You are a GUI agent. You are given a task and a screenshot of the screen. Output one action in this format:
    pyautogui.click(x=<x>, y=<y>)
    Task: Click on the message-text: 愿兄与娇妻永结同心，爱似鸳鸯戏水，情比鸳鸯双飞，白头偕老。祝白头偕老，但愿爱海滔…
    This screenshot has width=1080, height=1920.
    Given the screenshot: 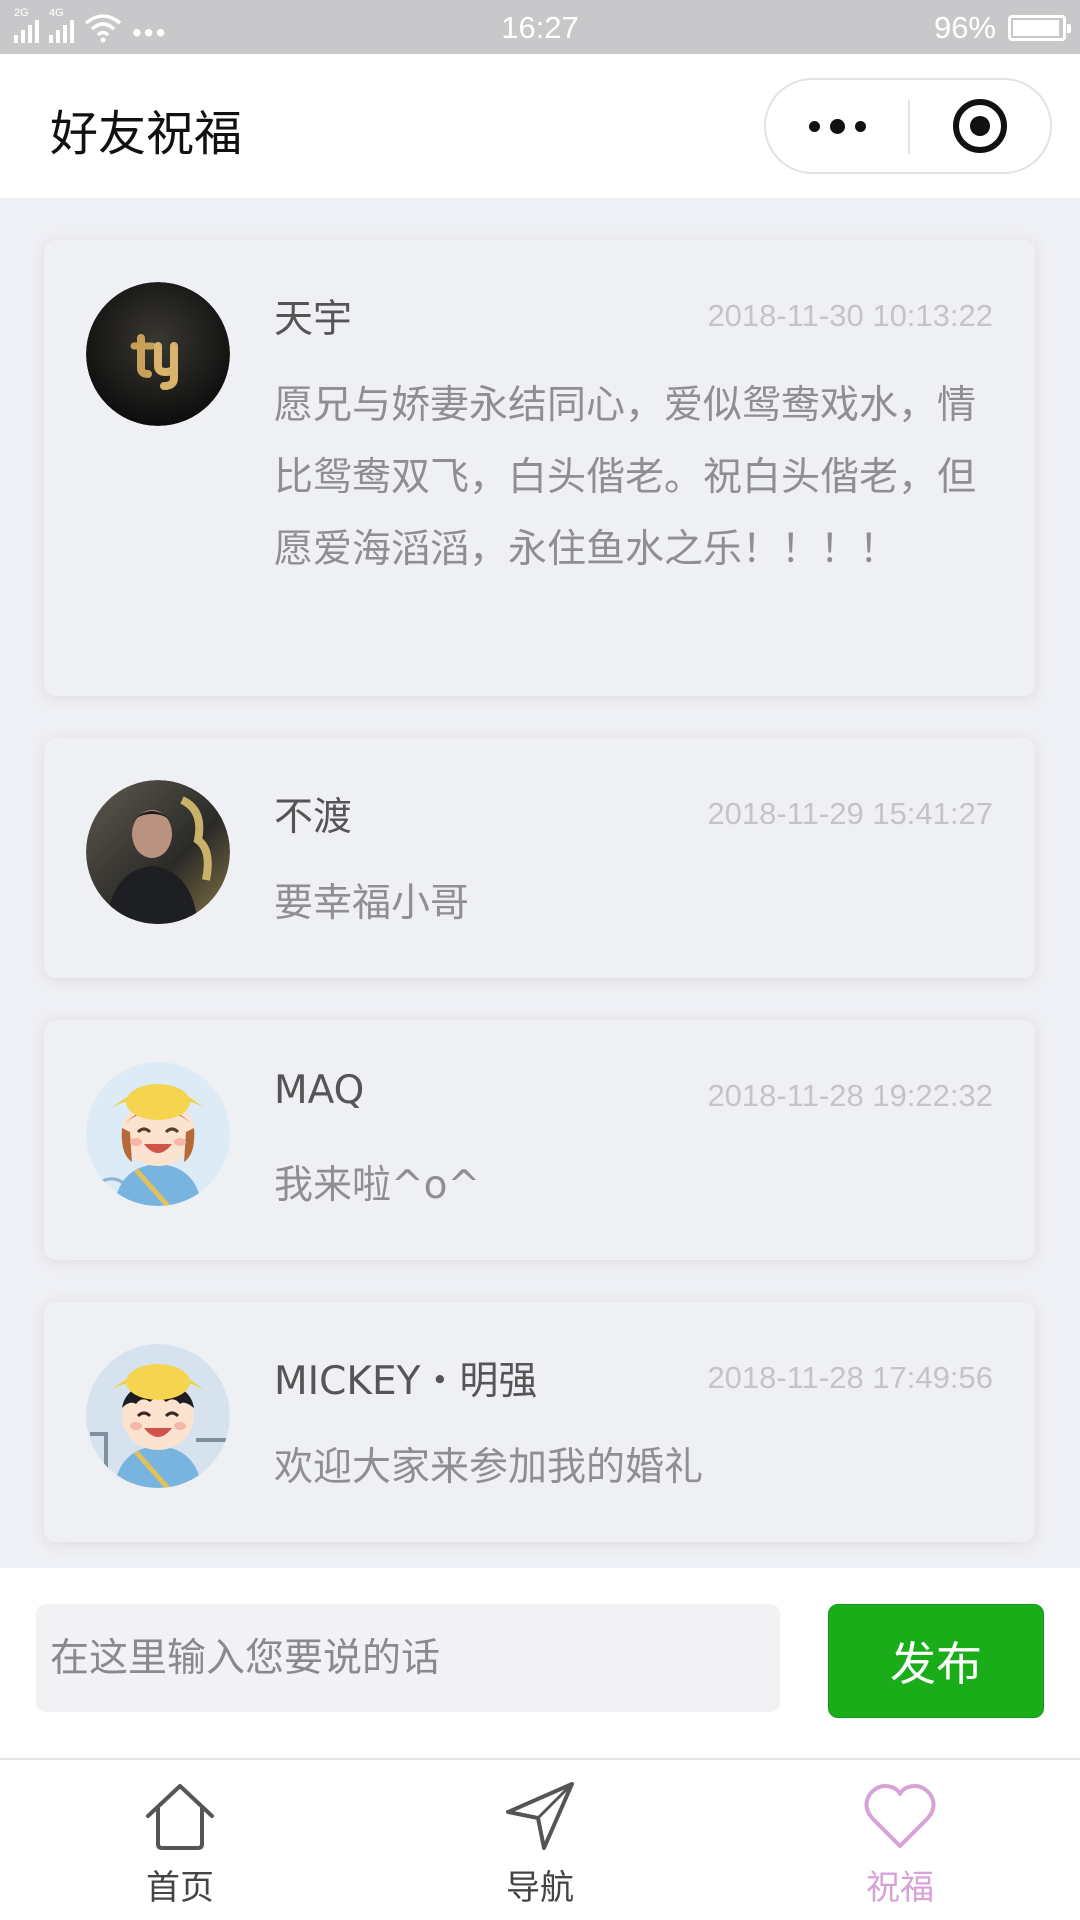 What is the action you would take?
    pyautogui.click(x=625, y=477)
    